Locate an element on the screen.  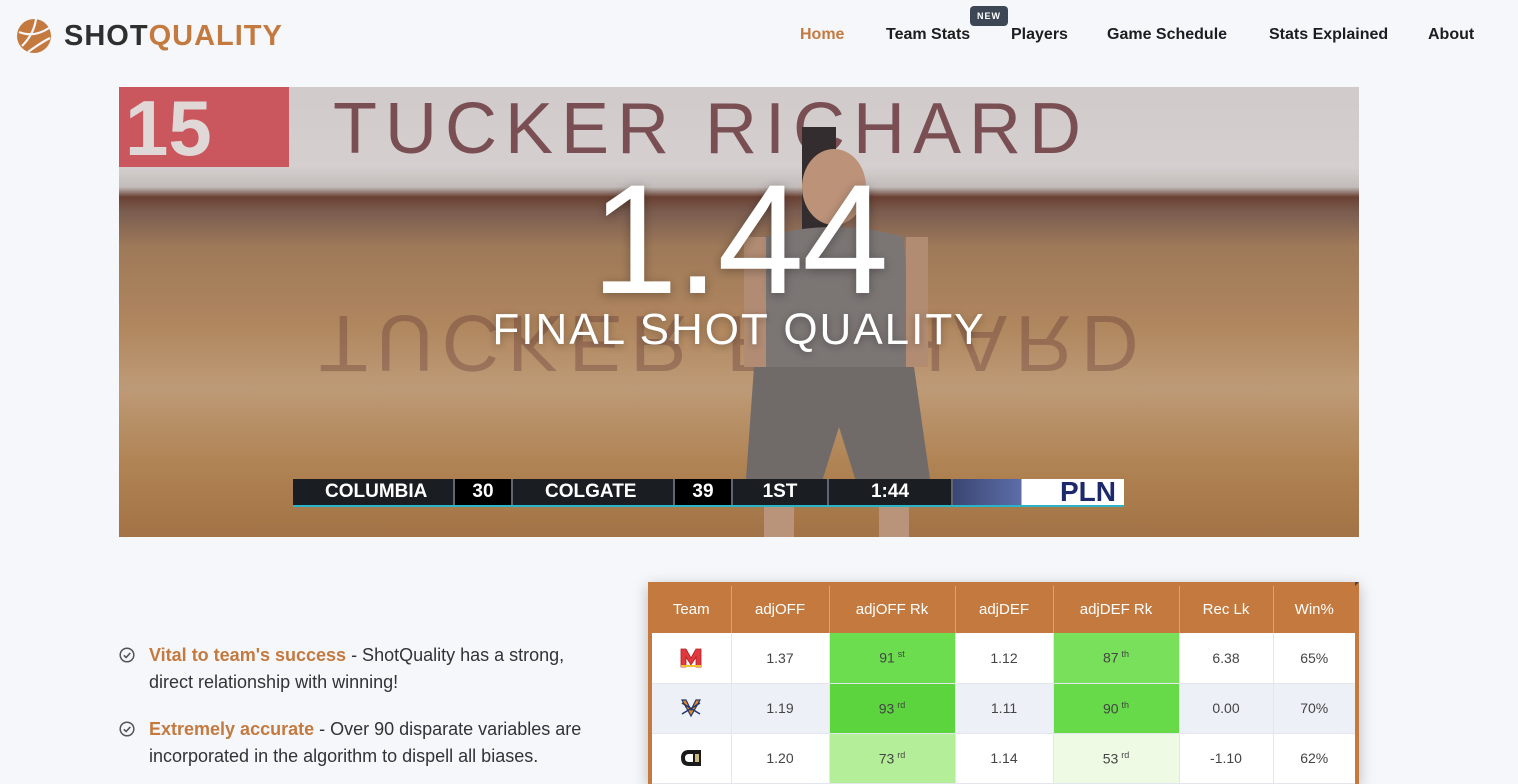
maryland-logo-icon is located at coordinates (691, 658).